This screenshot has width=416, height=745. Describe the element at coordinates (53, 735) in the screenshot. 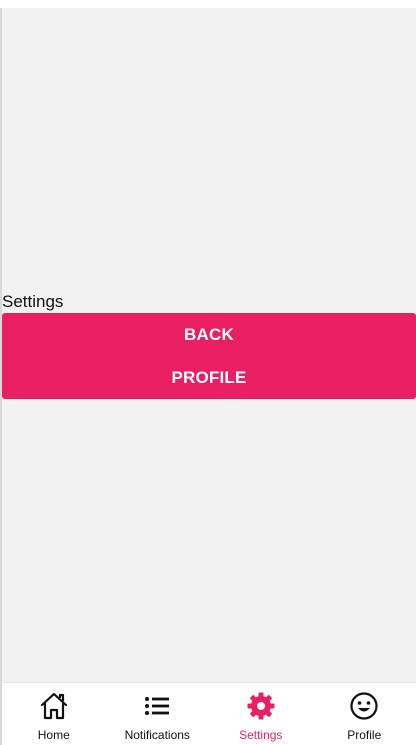

I see `tab-home-label: Home` at that location.